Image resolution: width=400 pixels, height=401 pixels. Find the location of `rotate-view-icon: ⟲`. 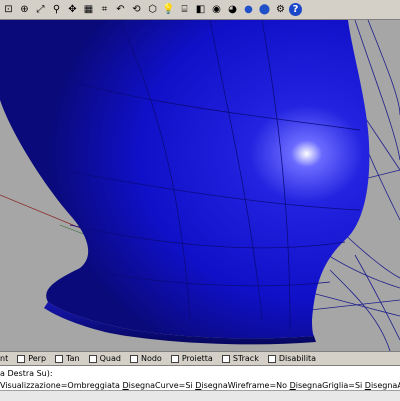

rotate-view-icon: ⟲ is located at coordinates (136, 10).